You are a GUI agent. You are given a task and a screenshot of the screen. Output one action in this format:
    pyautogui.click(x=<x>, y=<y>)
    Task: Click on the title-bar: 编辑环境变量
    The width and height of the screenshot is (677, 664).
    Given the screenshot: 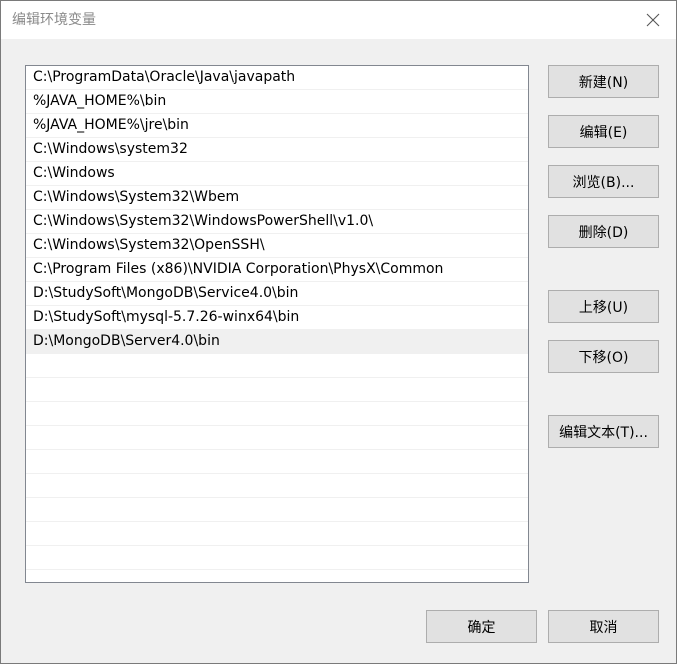 What is the action you would take?
    pyautogui.click(x=338, y=20)
    